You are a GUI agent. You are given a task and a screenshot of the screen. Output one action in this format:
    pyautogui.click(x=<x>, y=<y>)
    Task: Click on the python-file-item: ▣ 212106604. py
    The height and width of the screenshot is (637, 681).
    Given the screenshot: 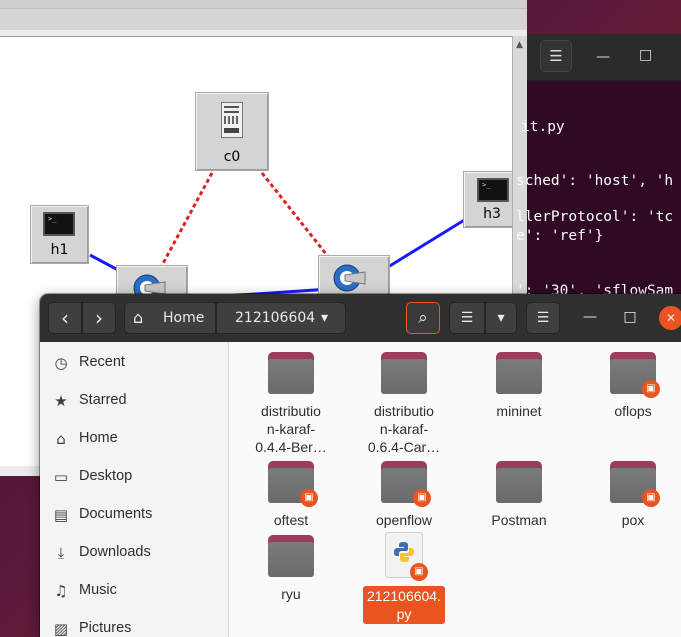 What is the action you would take?
    pyautogui.click(x=404, y=578)
    